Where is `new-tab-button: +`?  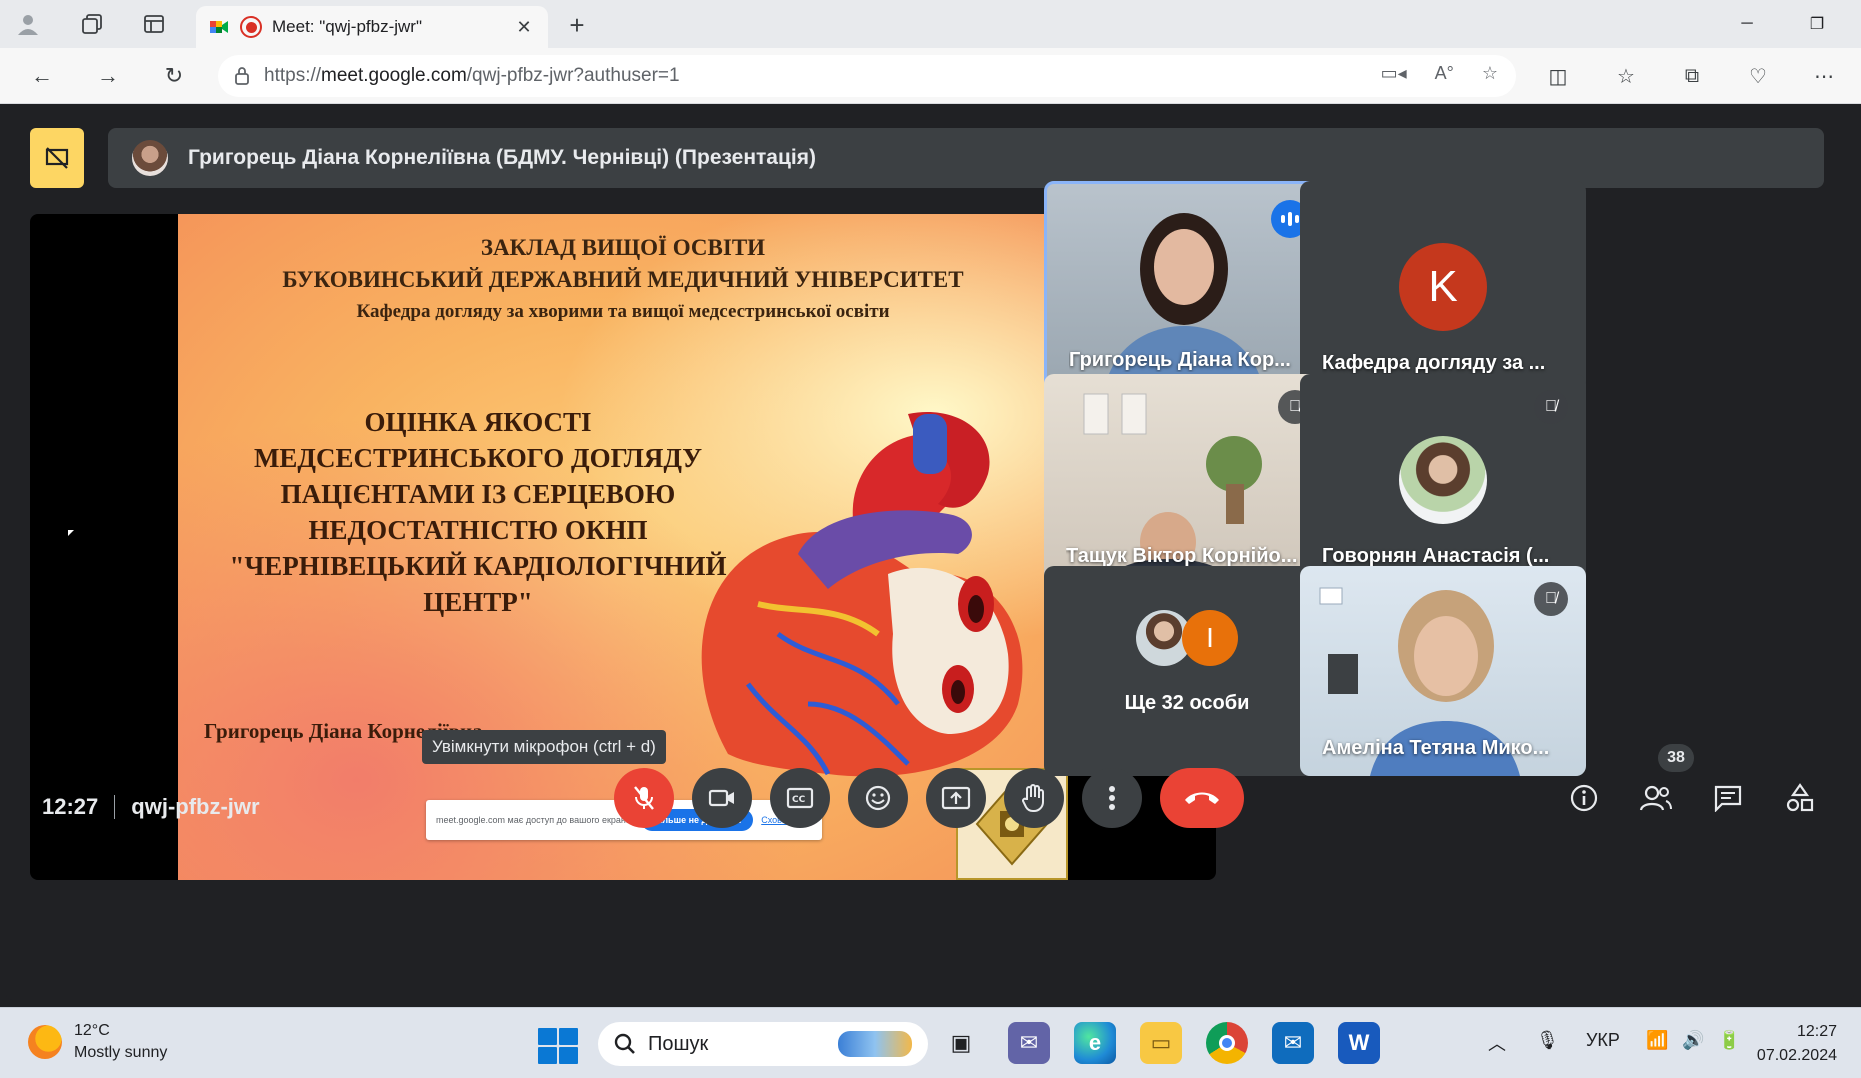 new-tab-button: + is located at coordinates (577, 25).